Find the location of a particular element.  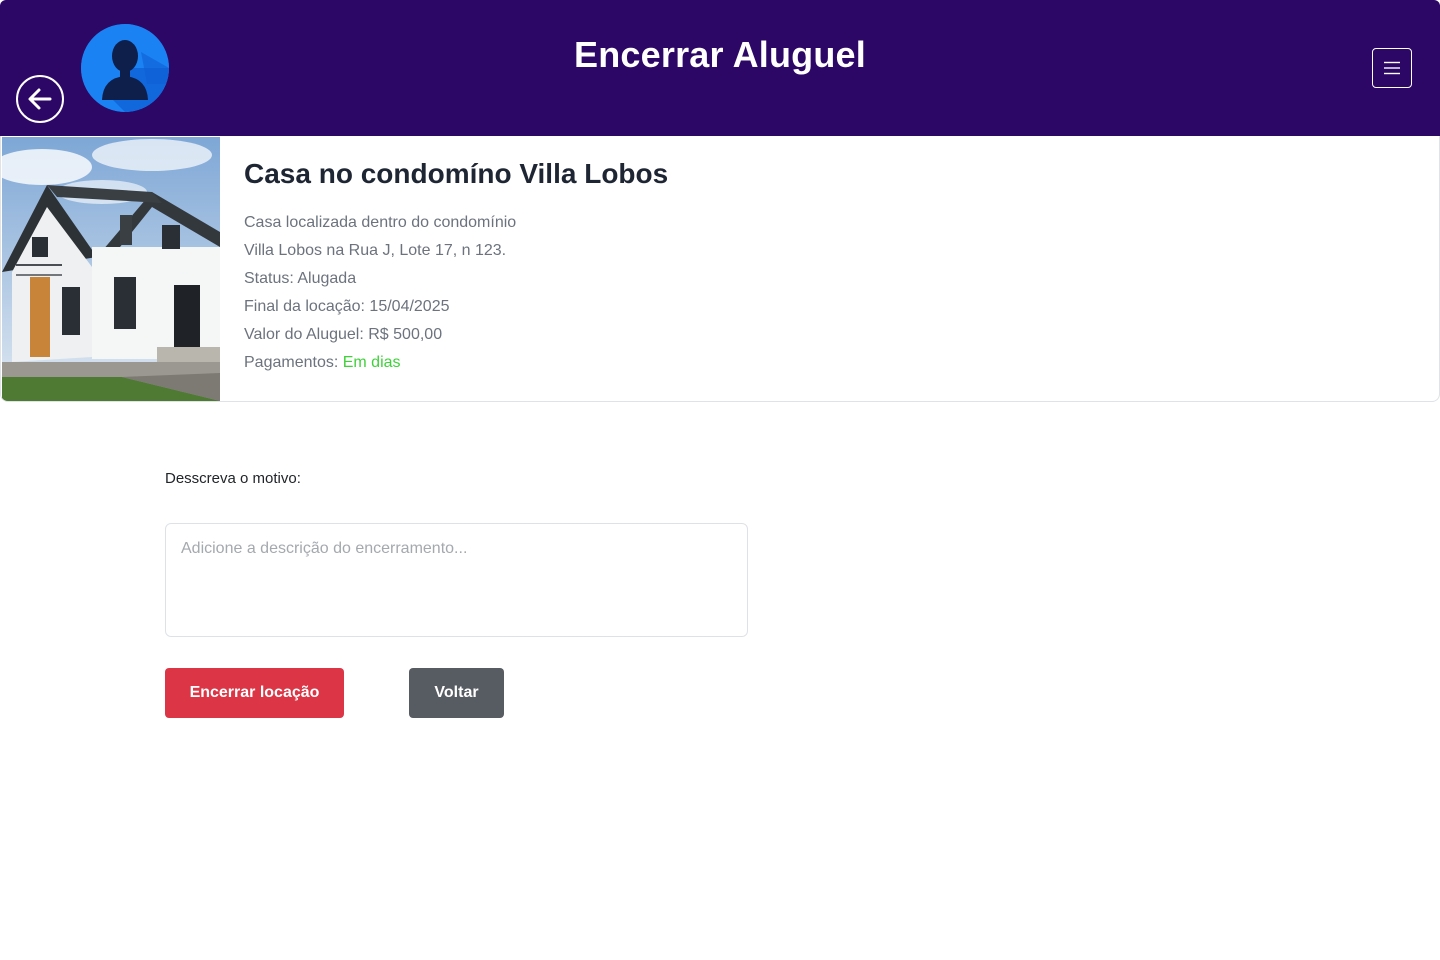

property-description-line2: Villa Lobos na Rua J, Lote 17, n 123. is located at coordinates (375, 250).